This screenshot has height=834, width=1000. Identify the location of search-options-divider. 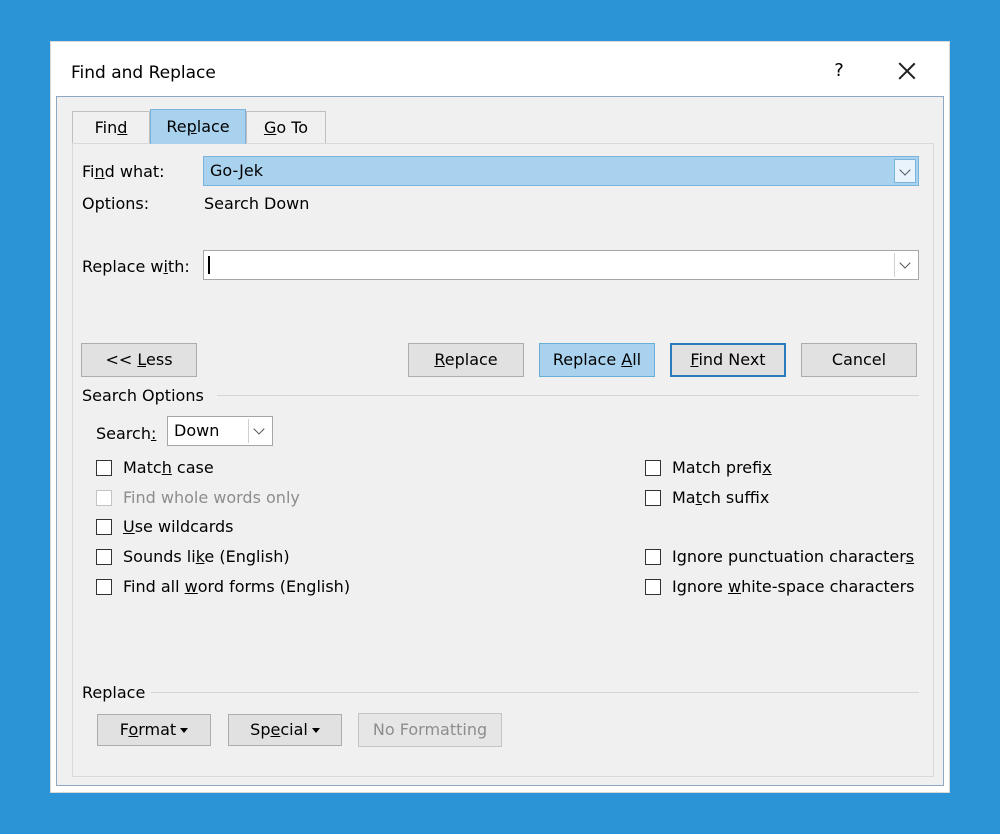
(568, 395).